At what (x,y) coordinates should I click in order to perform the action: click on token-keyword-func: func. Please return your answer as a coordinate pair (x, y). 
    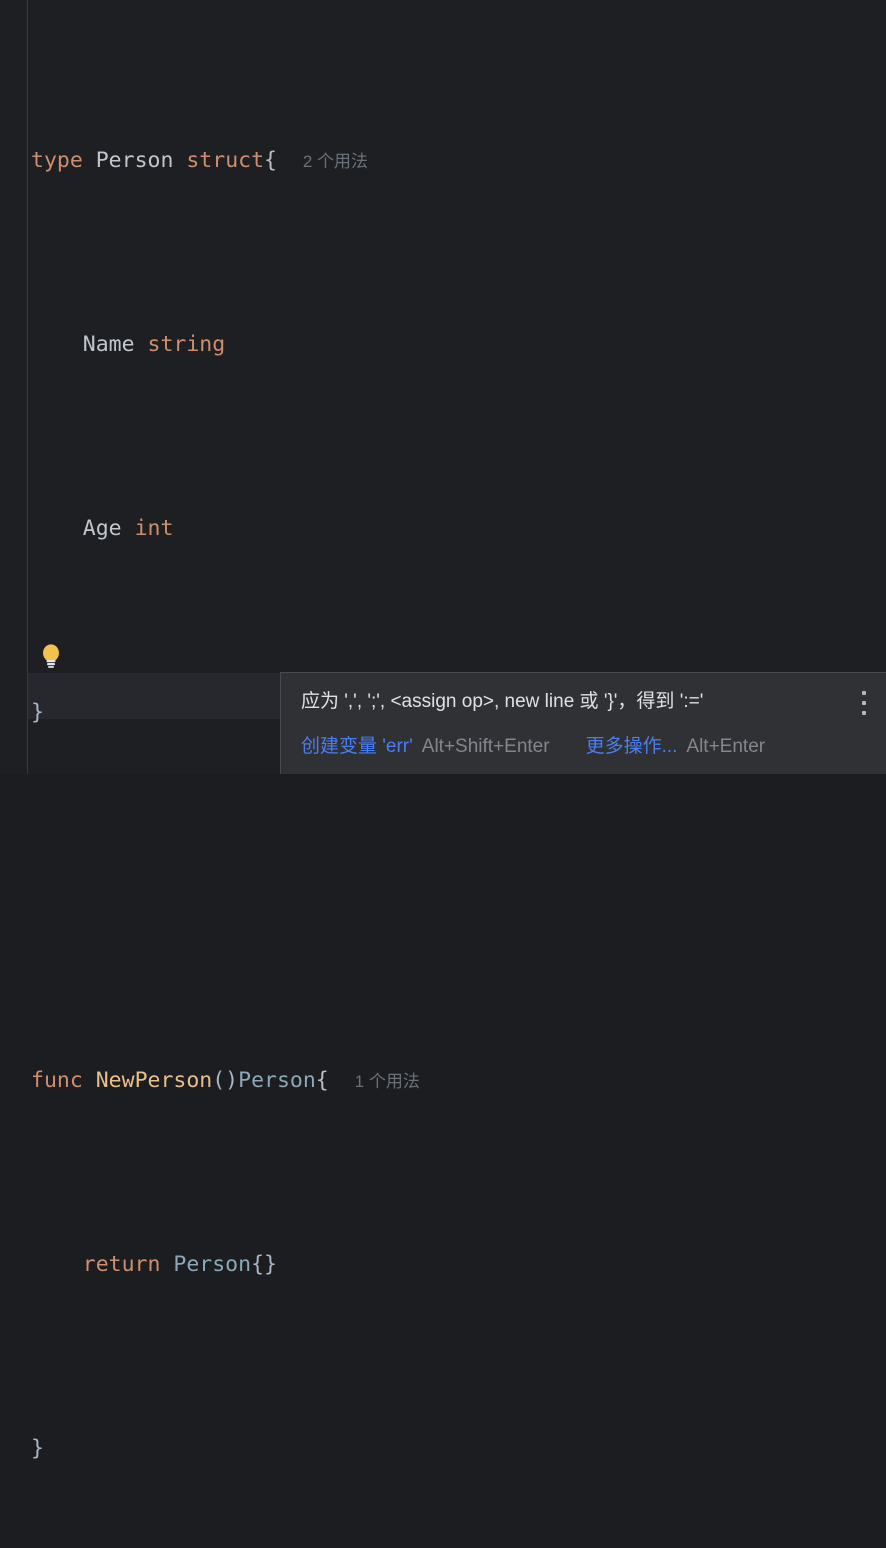
    Looking at the image, I should click on (57, 1080).